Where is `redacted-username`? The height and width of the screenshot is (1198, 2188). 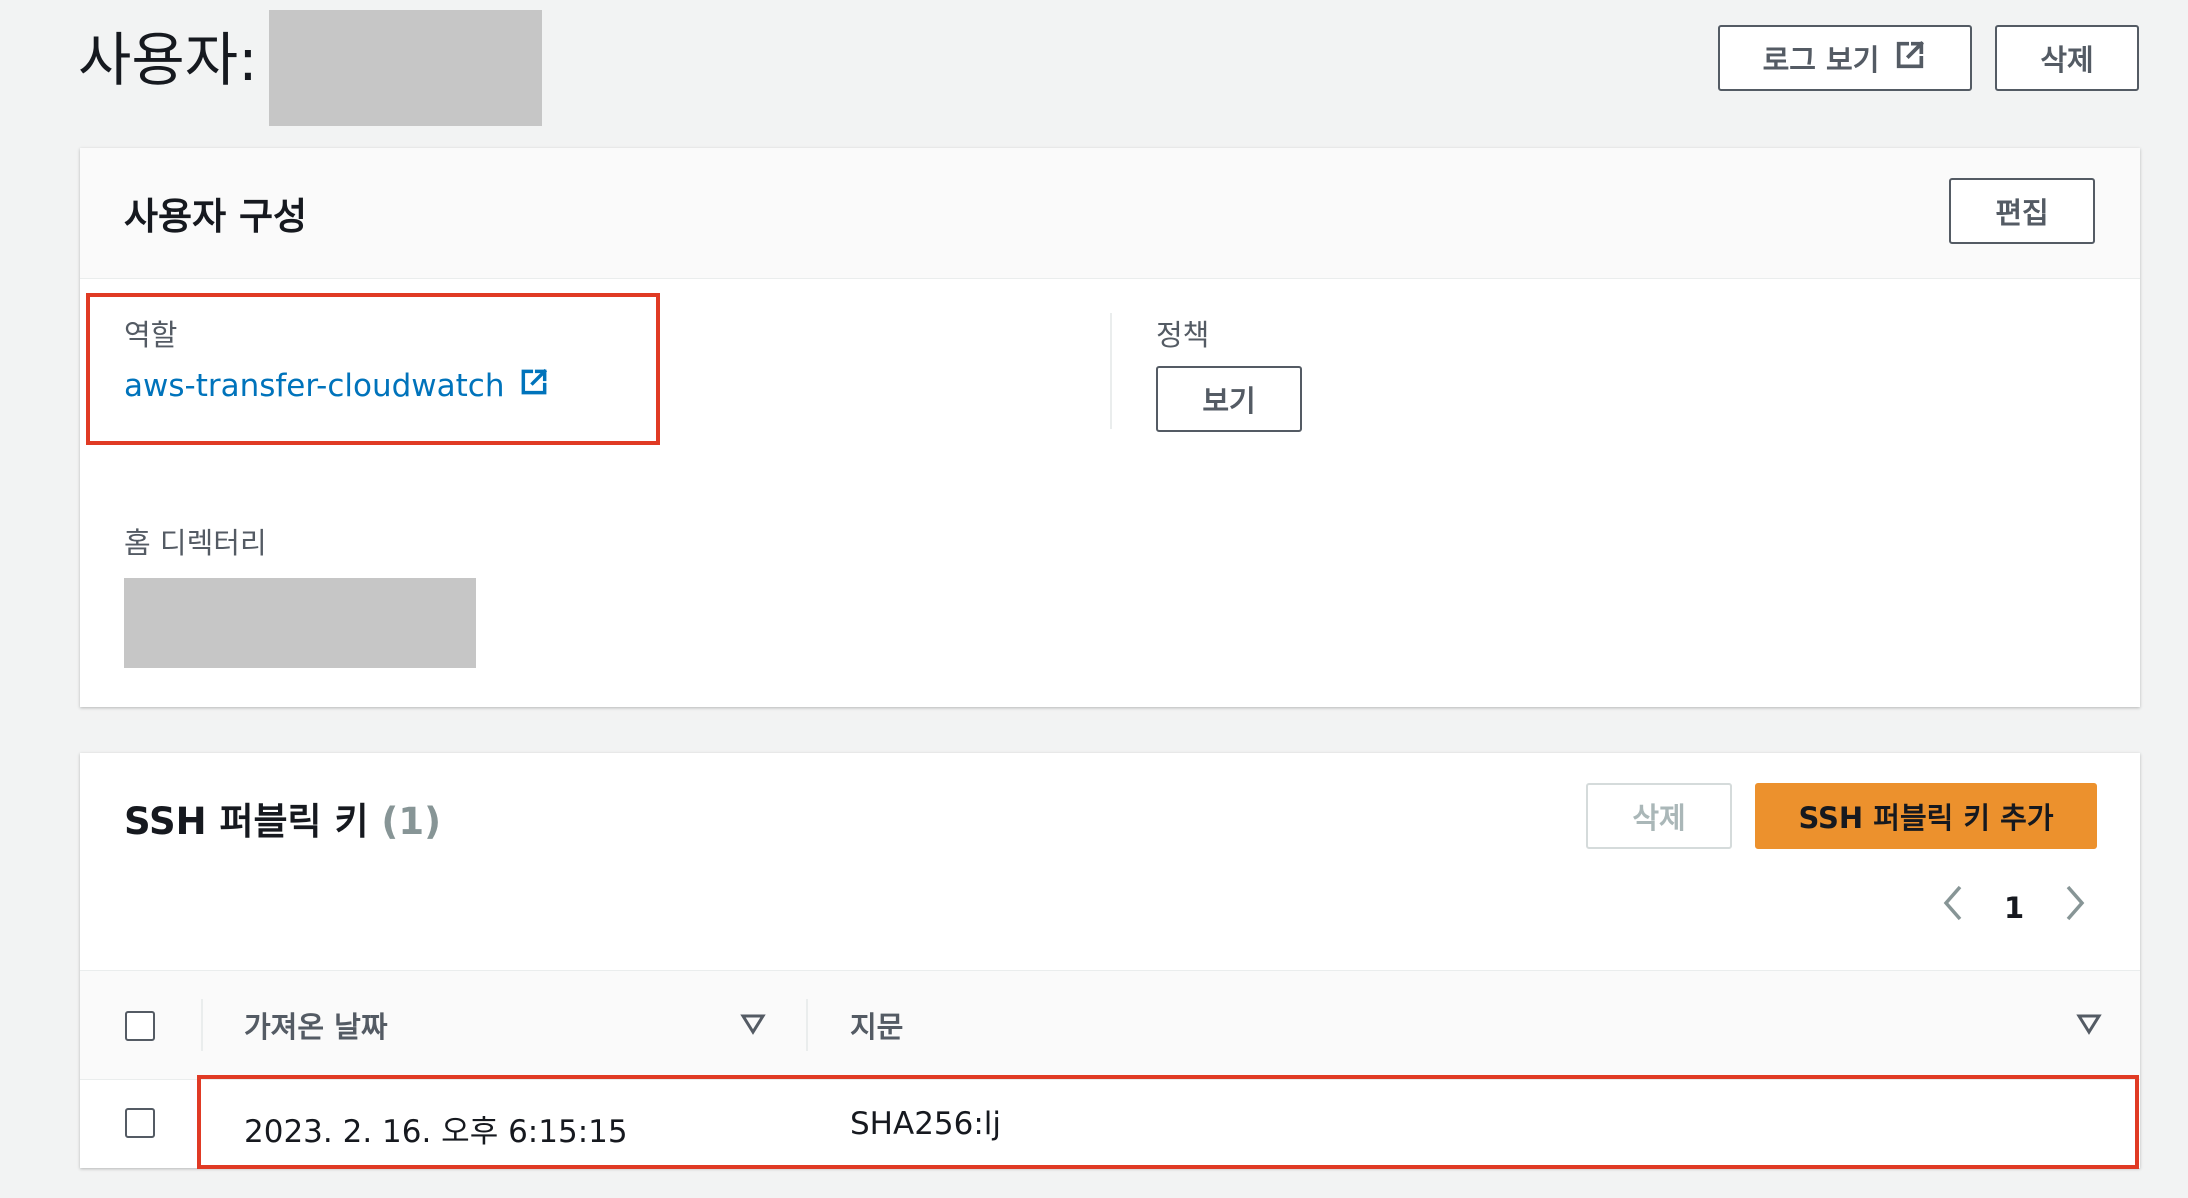 redacted-username is located at coordinates (405, 68).